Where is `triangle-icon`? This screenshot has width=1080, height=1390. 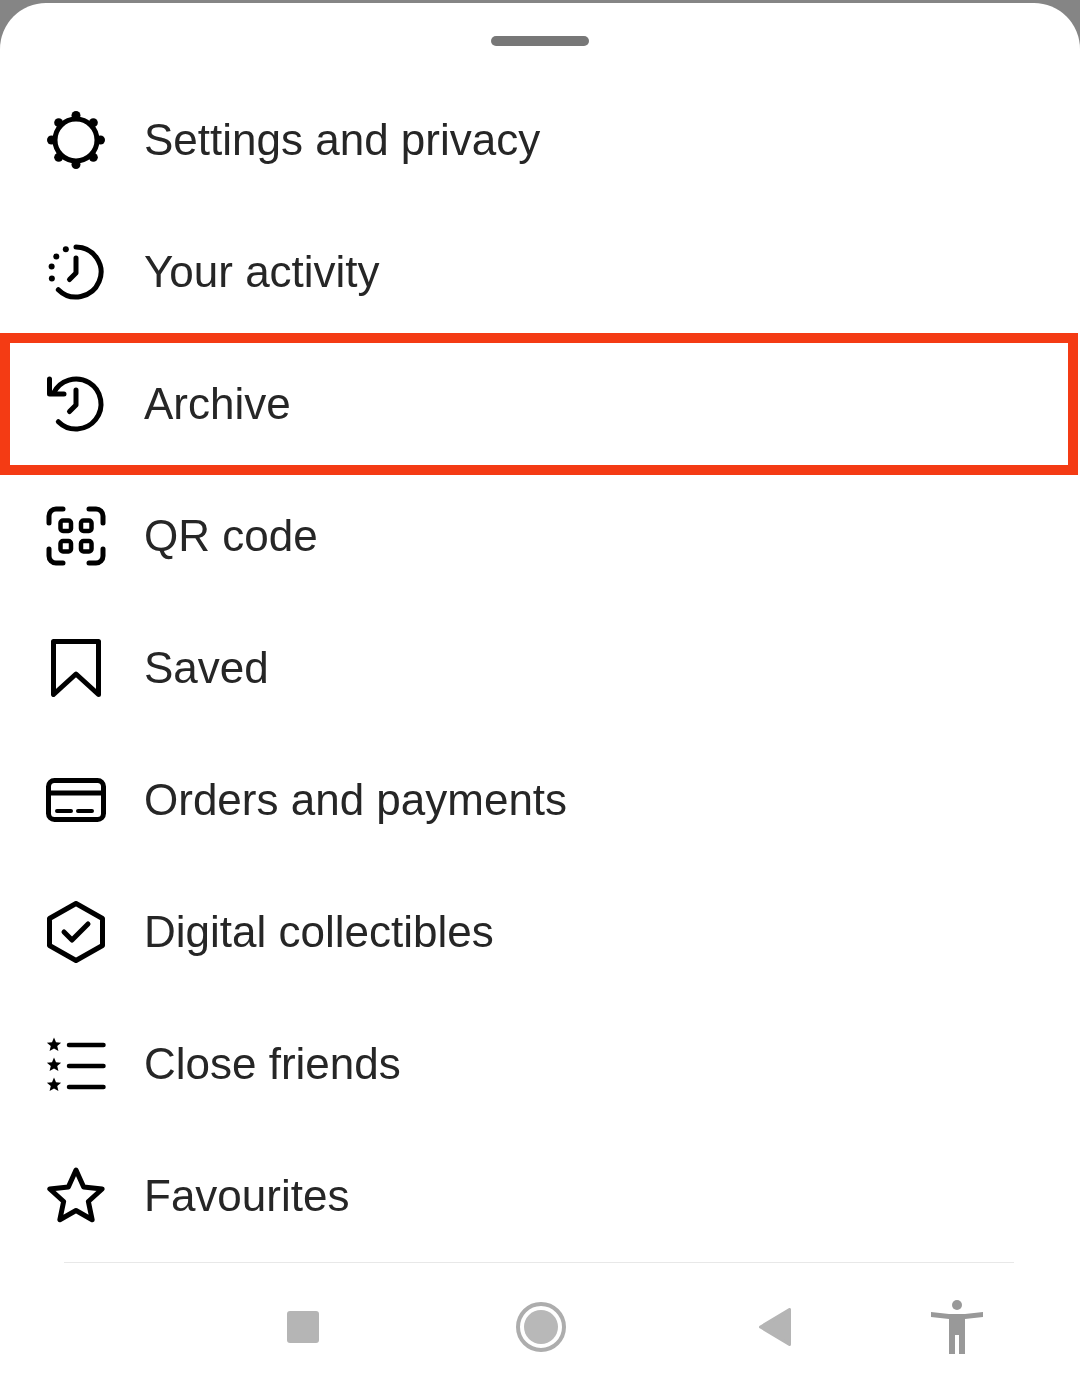 triangle-icon is located at coordinates (775, 1326).